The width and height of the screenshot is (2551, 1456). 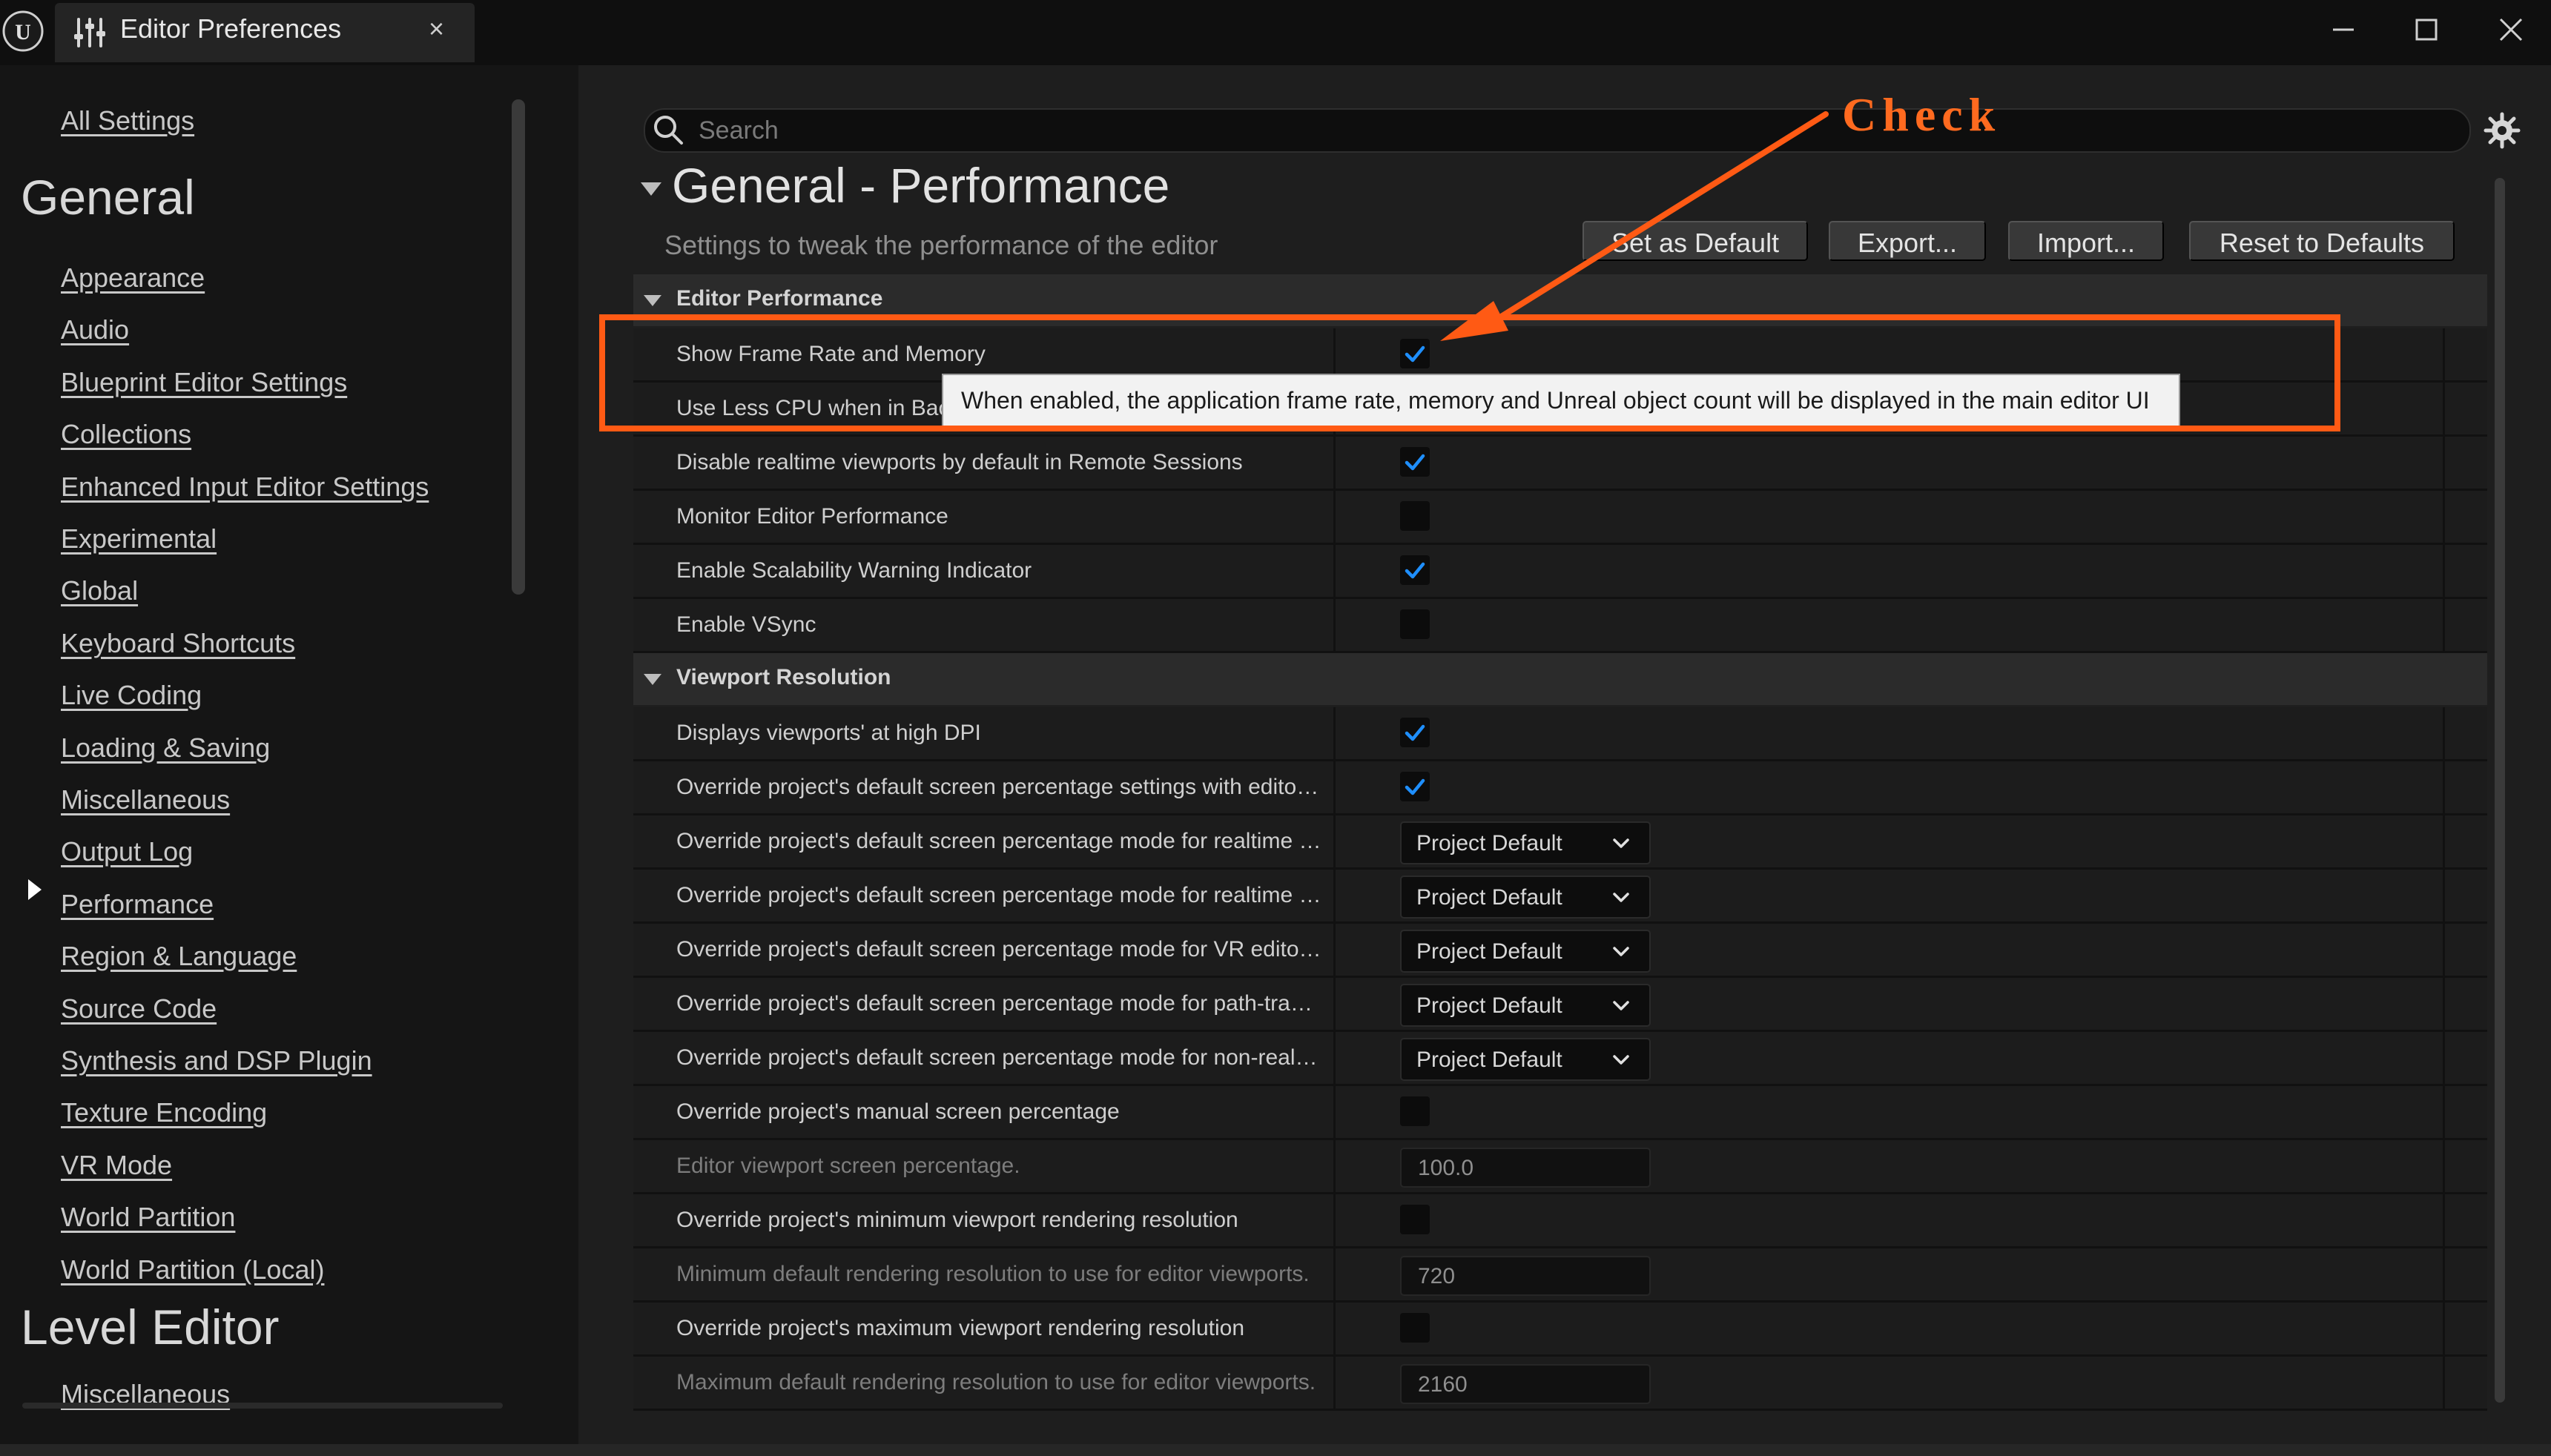 What do you see at coordinates (651, 189) in the screenshot?
I see `section-collapse-icon` at bounding box center [651, 189].